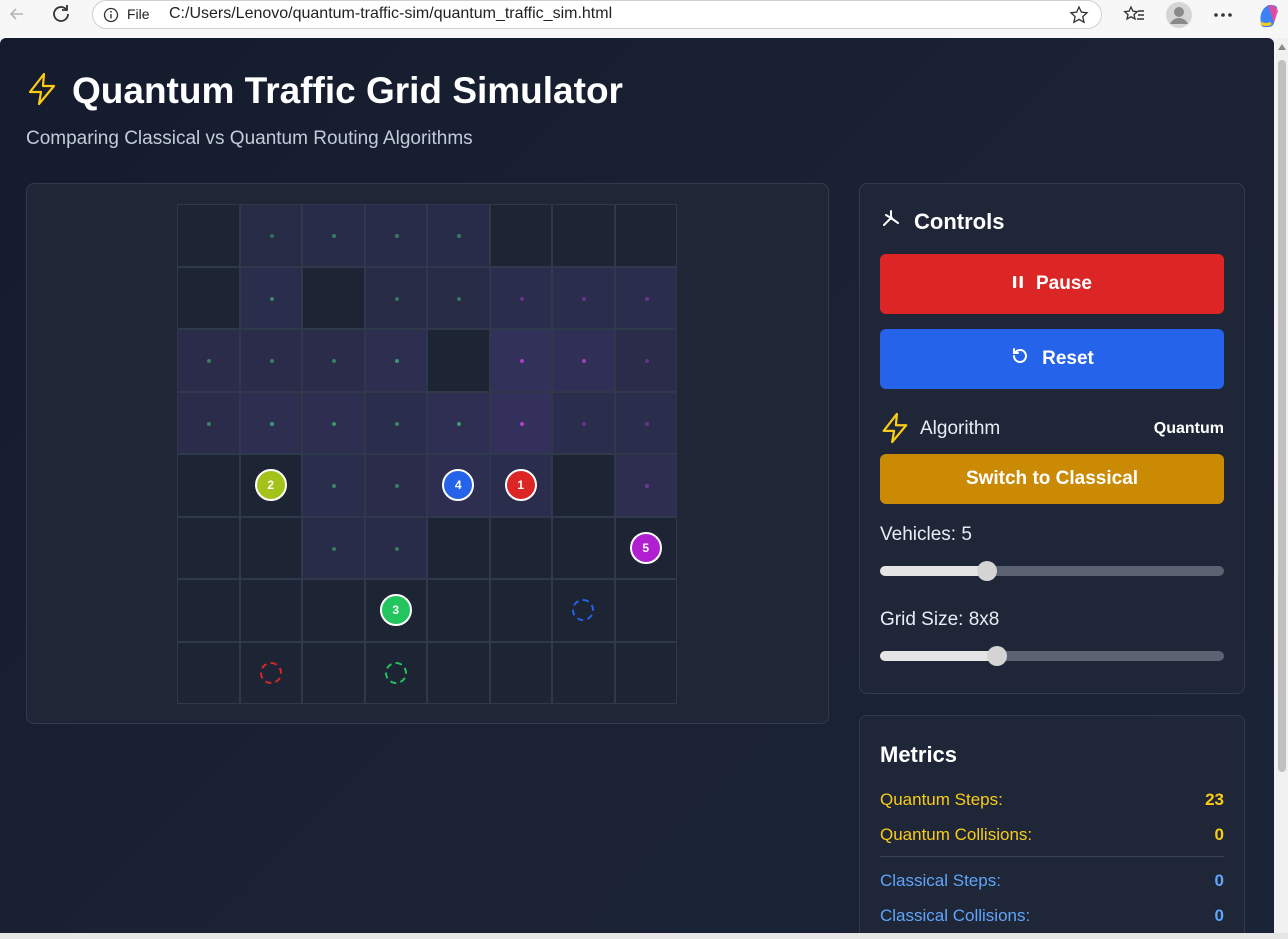  I want to click on scroll-up-arrow-icon, so click(1282, 47).